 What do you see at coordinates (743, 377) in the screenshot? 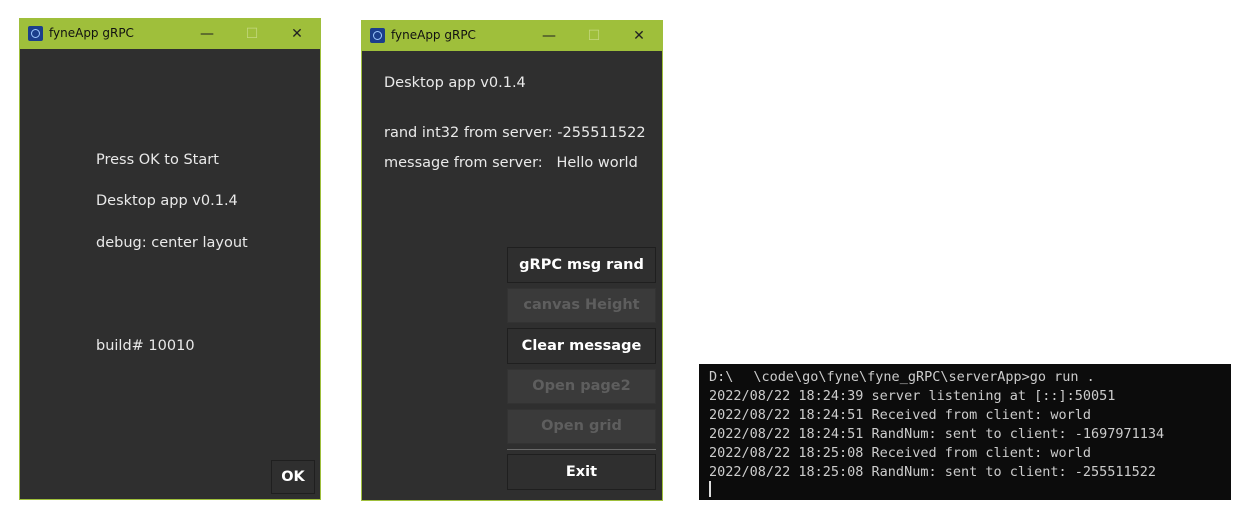
I see `redacted-username` at bounding box center [743, 377].